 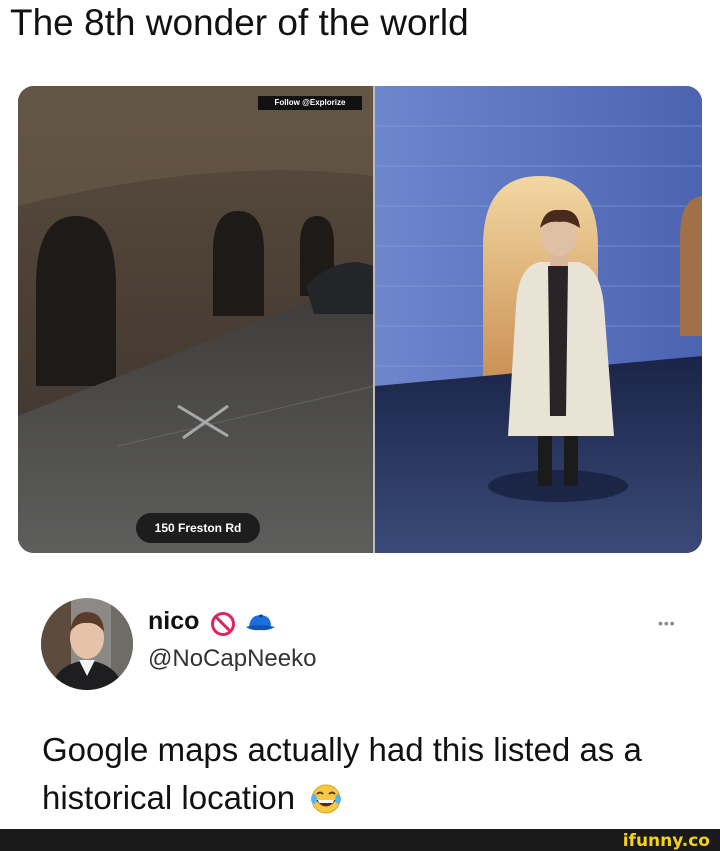 What do you see at coordinates (310, 103) in the screenshot?
I see `follow-tag: Follow @Explorize` at bounding box center [310, 103].